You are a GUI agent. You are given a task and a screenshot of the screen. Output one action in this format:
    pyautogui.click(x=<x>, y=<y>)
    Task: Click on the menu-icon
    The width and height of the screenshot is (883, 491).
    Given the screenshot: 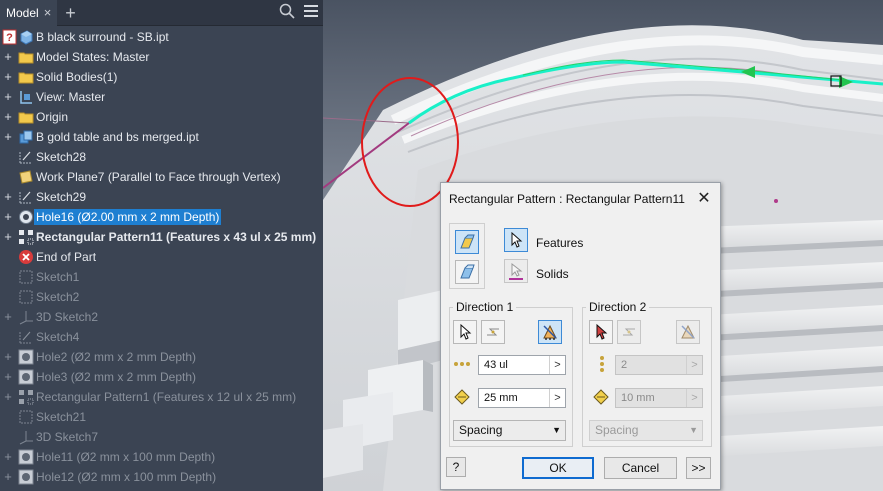 What is the action you would take?
    pyautogui.click(x=311, y=11)
    